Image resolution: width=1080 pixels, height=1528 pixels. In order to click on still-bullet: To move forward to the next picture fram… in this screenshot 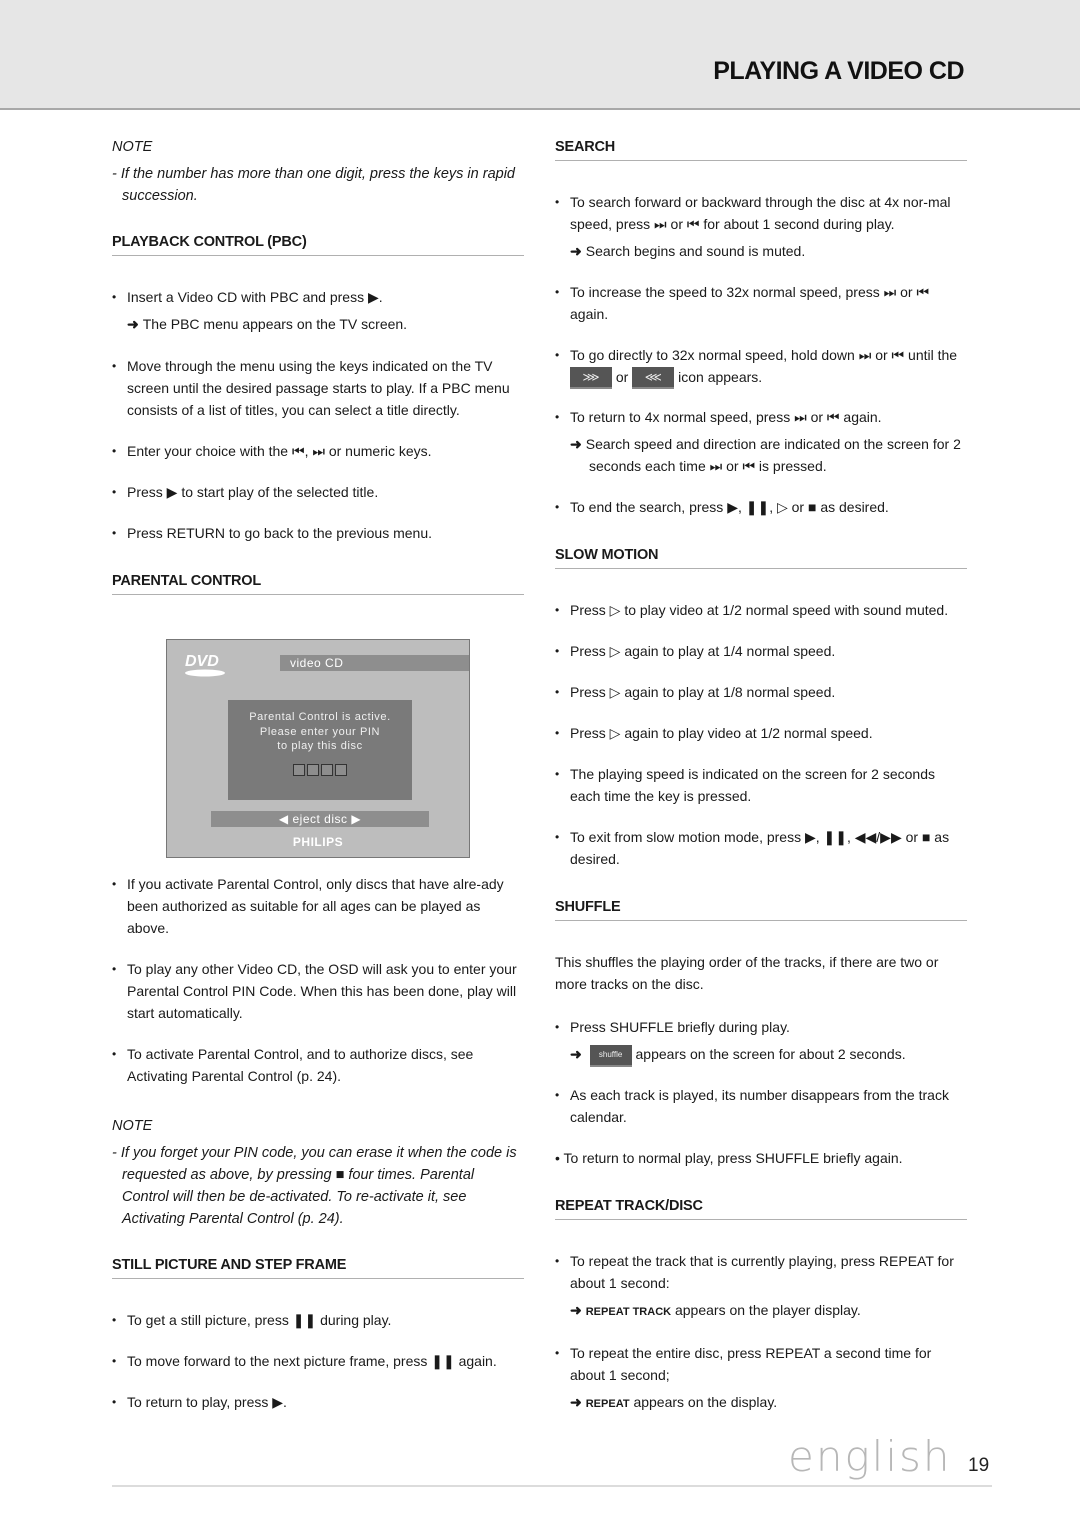, I will do `click(318, 1361)`.